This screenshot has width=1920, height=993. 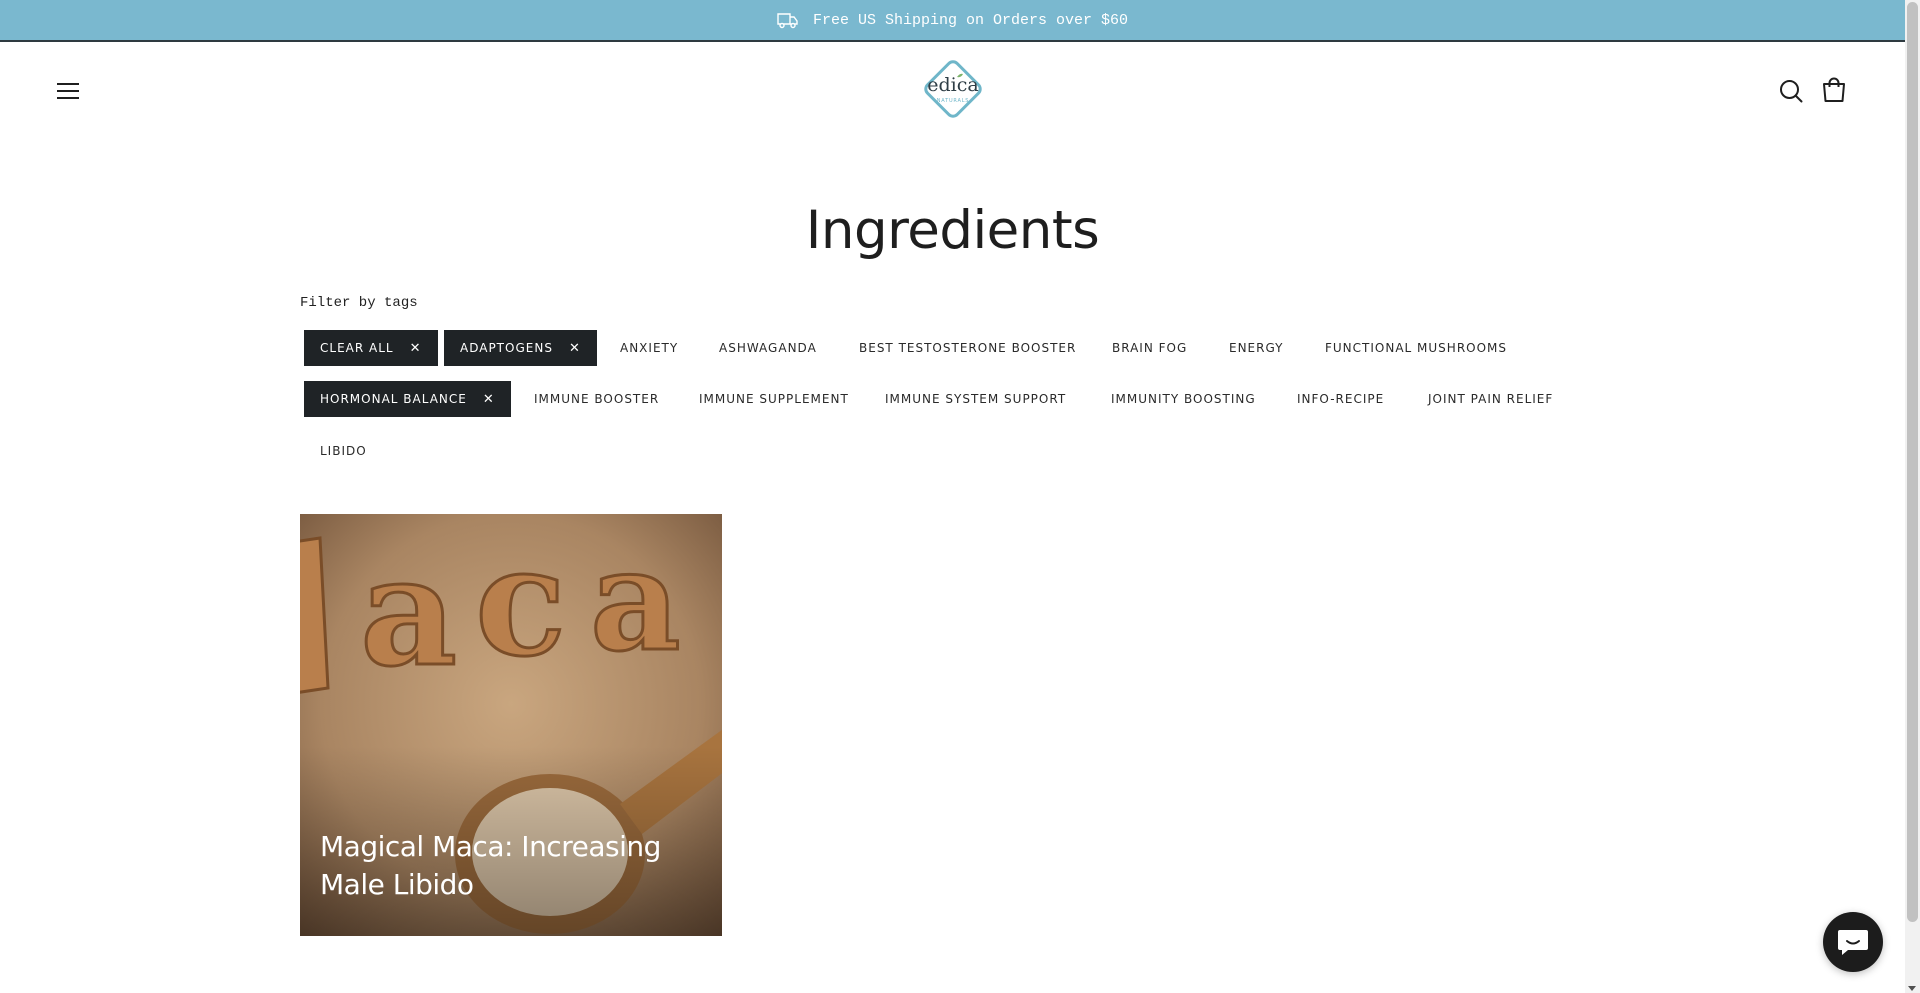 I want to click on tag-label: INFO-RECIPE, so click(x=1341, y=399).